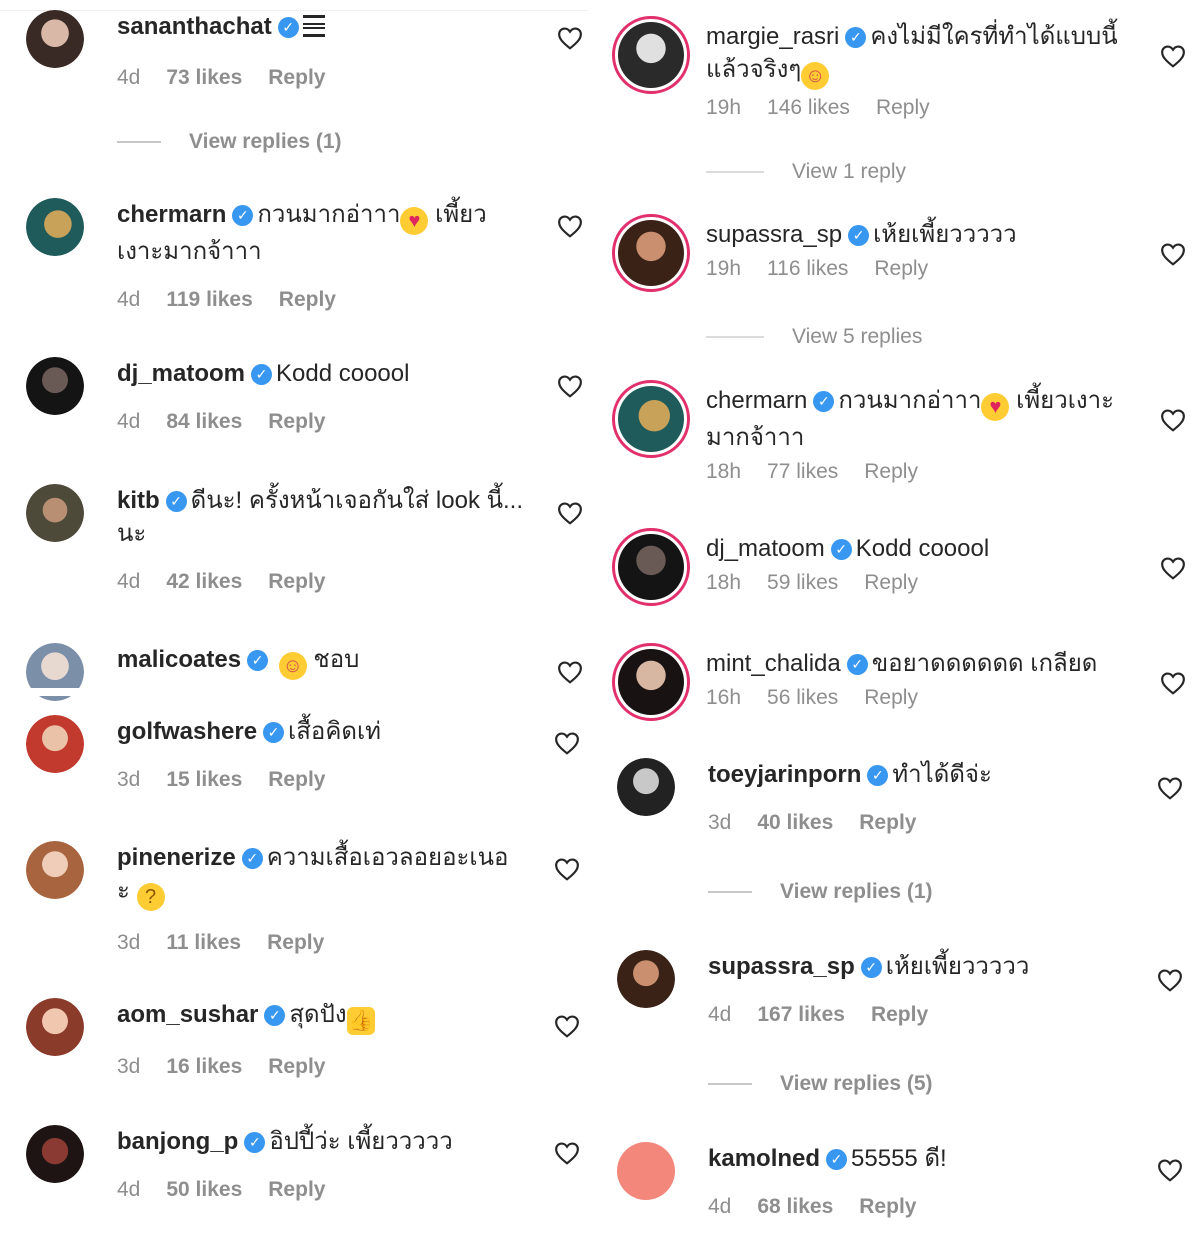  Describe the element at coordinates (802, 582) in the screenshot. I see `likes-count: 59 likes` at that location.